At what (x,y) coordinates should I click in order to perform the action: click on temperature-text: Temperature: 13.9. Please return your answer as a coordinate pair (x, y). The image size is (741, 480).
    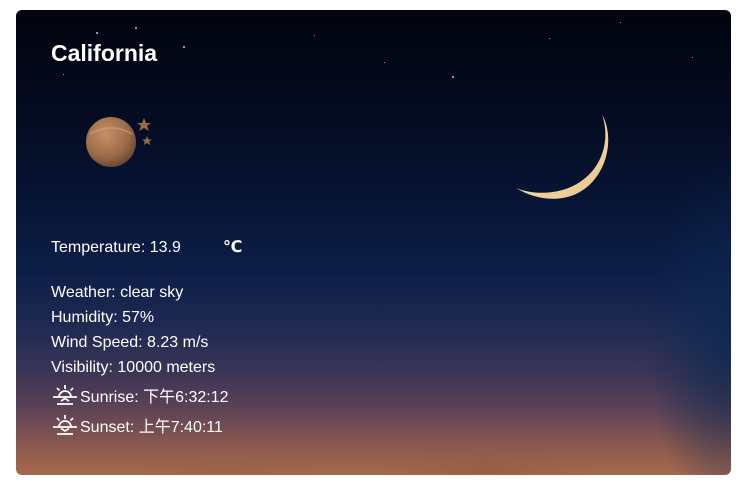
    Looking at the image, I should click on (116, 247).